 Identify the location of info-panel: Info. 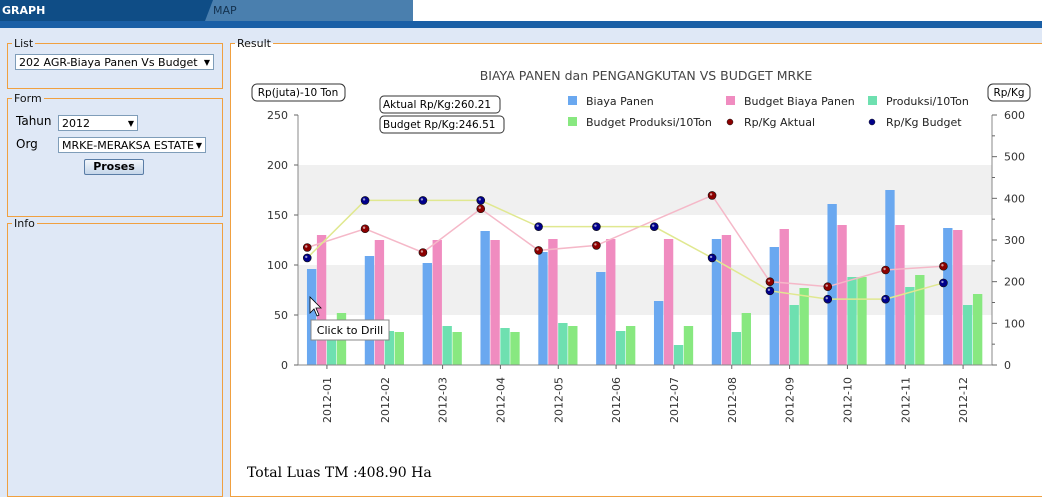
(115, 357).